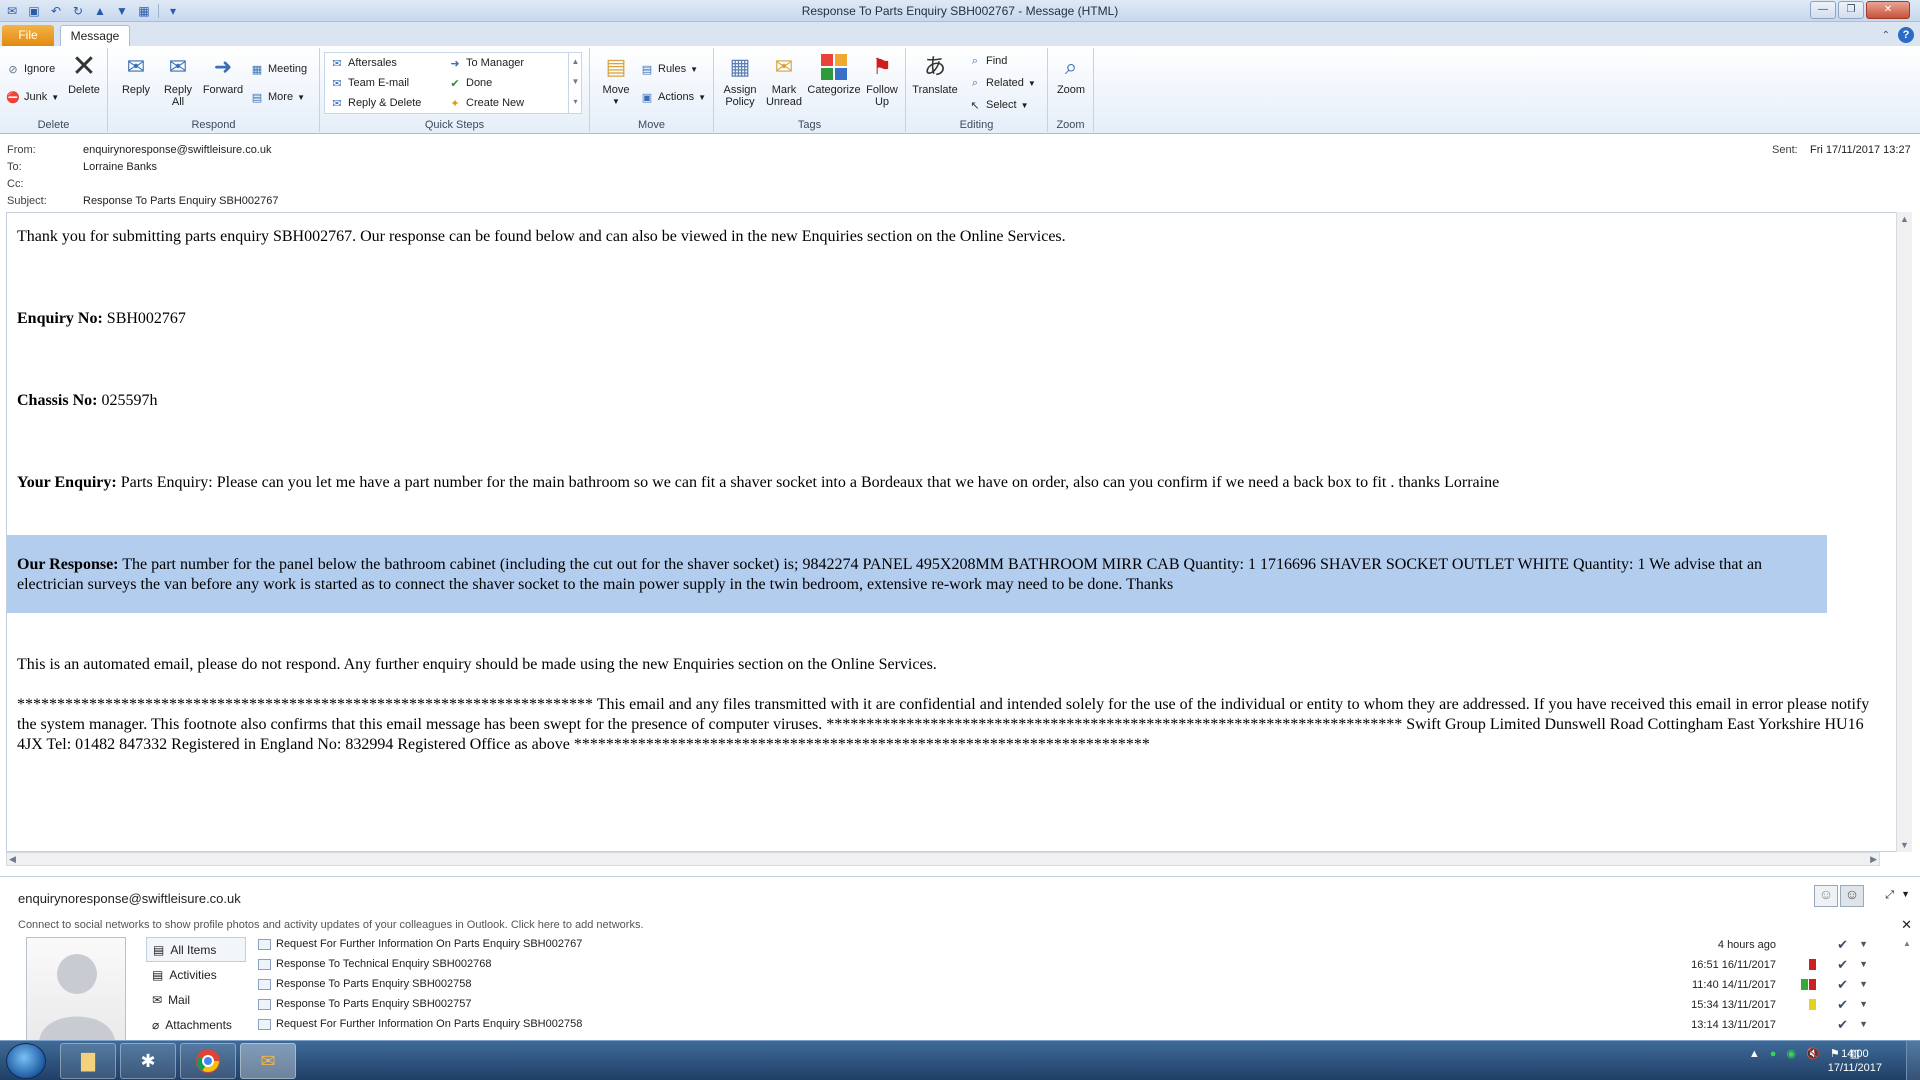 The image size is (1920, 1080). I want to click on actions-button: ▣ Actions ▼, so click(673, 97).